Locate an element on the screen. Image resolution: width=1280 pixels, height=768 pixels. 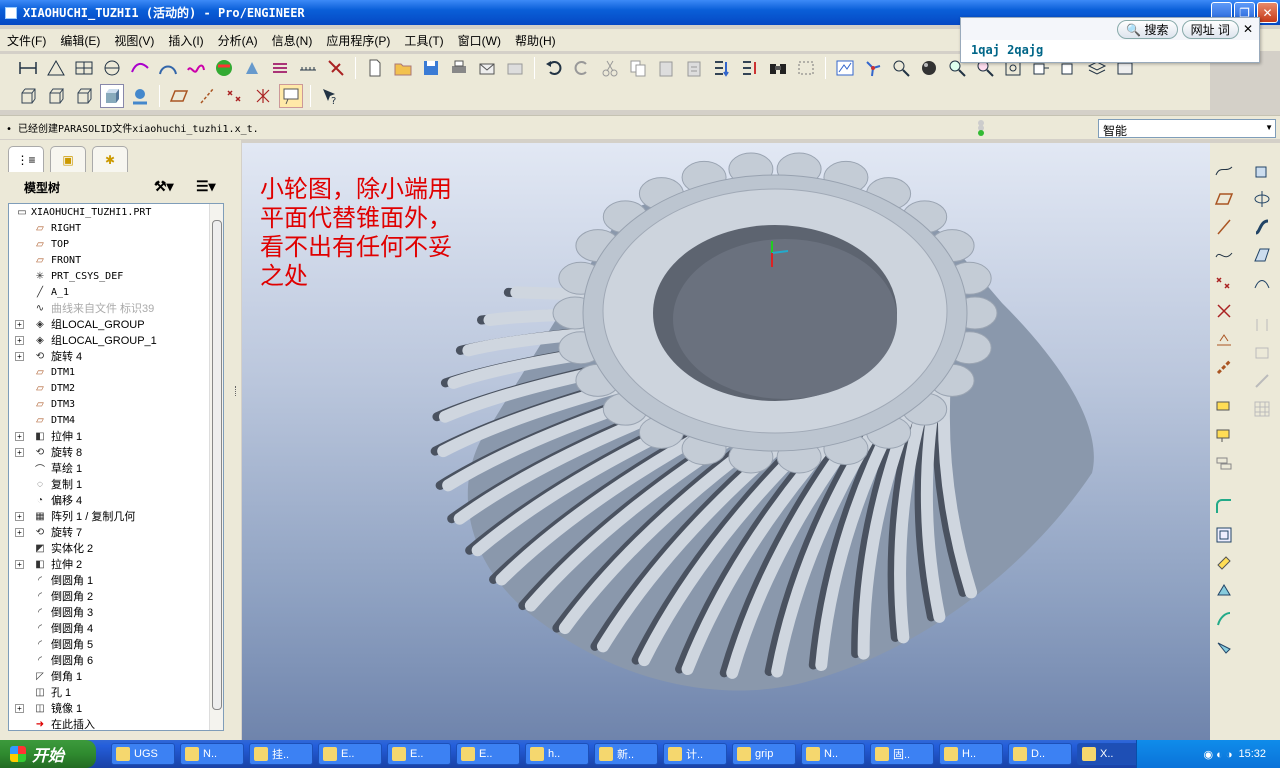
shading-sphere-icon is located at coordinates (929, 68).